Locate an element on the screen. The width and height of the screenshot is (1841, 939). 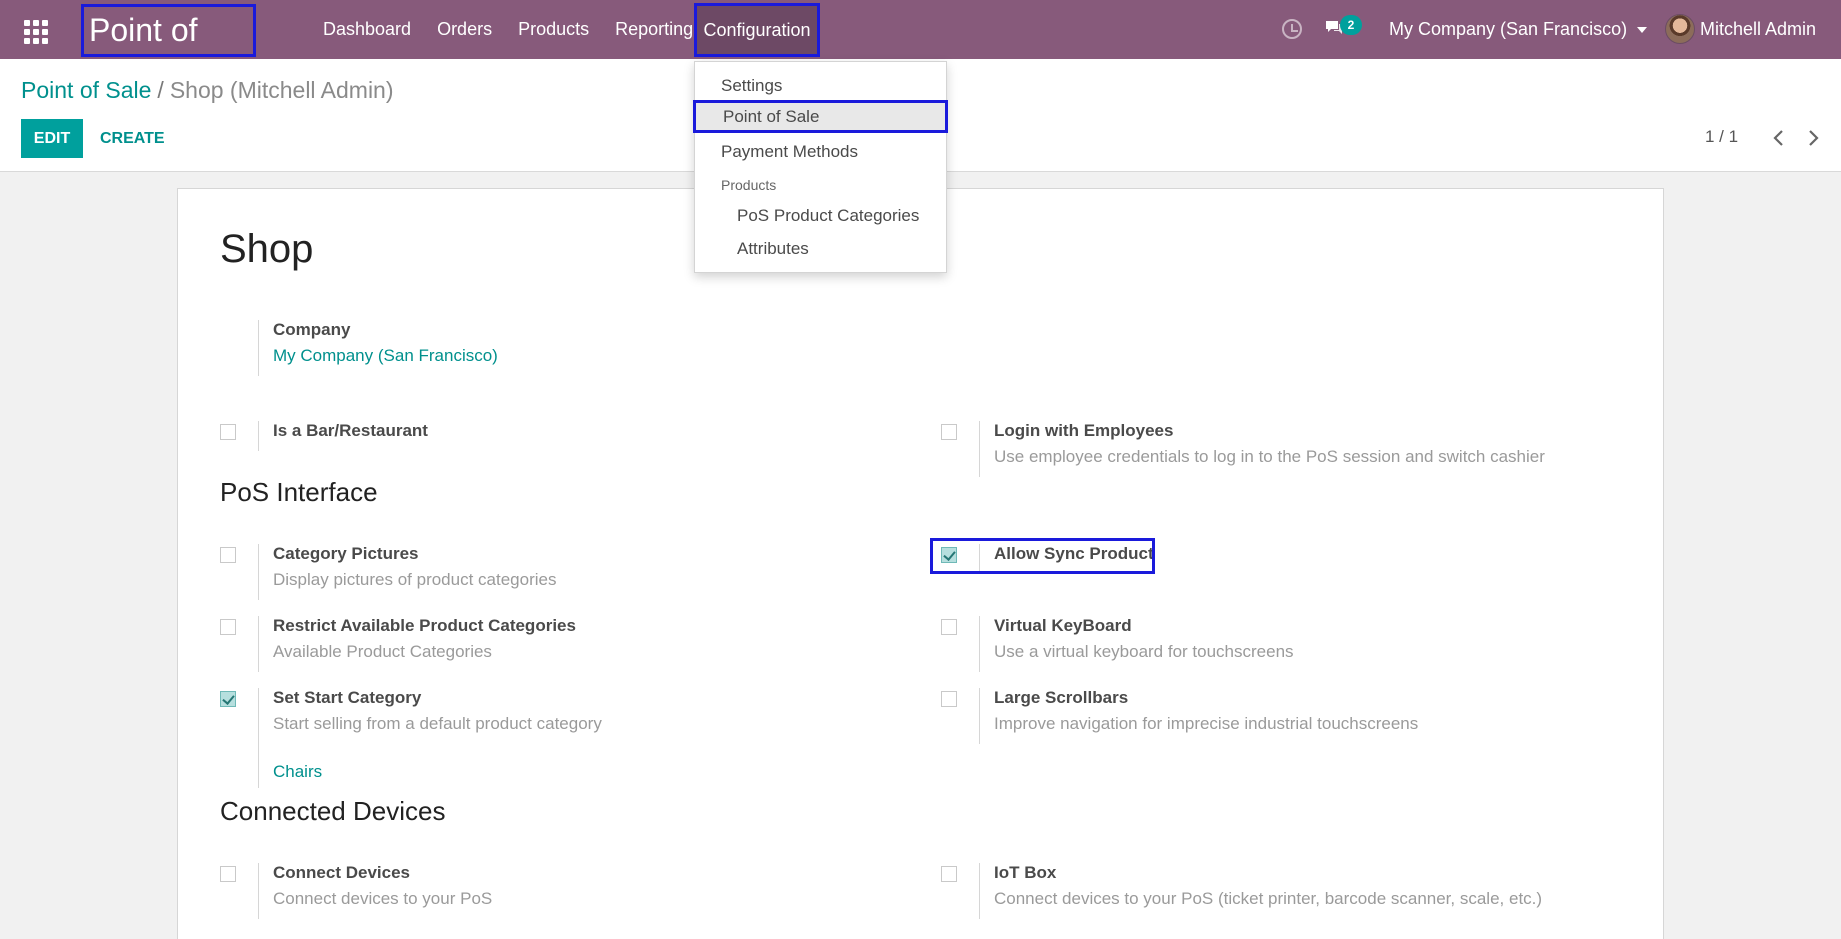
iot-box-label: IoT Box is located at coordinates (1025, 872).